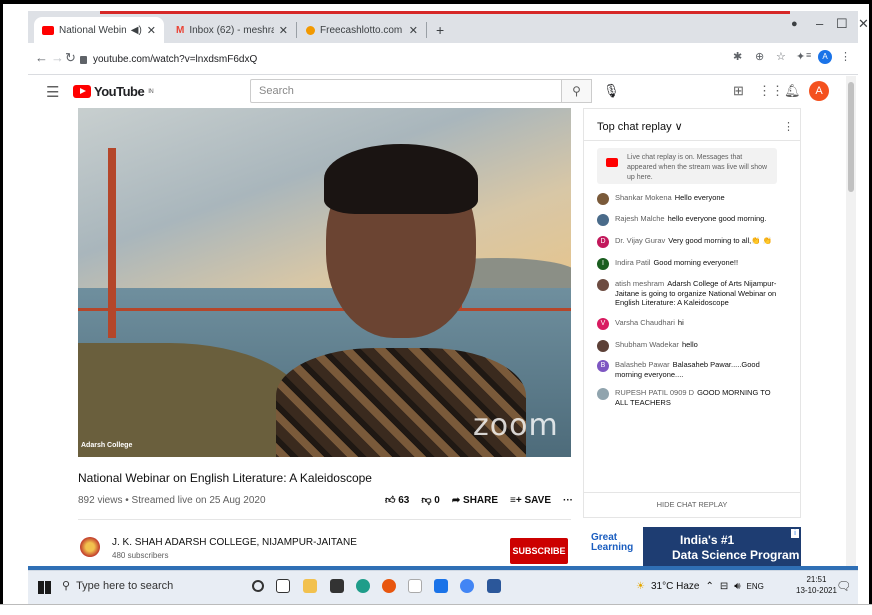  What do you see at coordinates (788, 126) in the screenshot?
I see `chat-menu-icon: ⋮` at bounding box center [788, 126].